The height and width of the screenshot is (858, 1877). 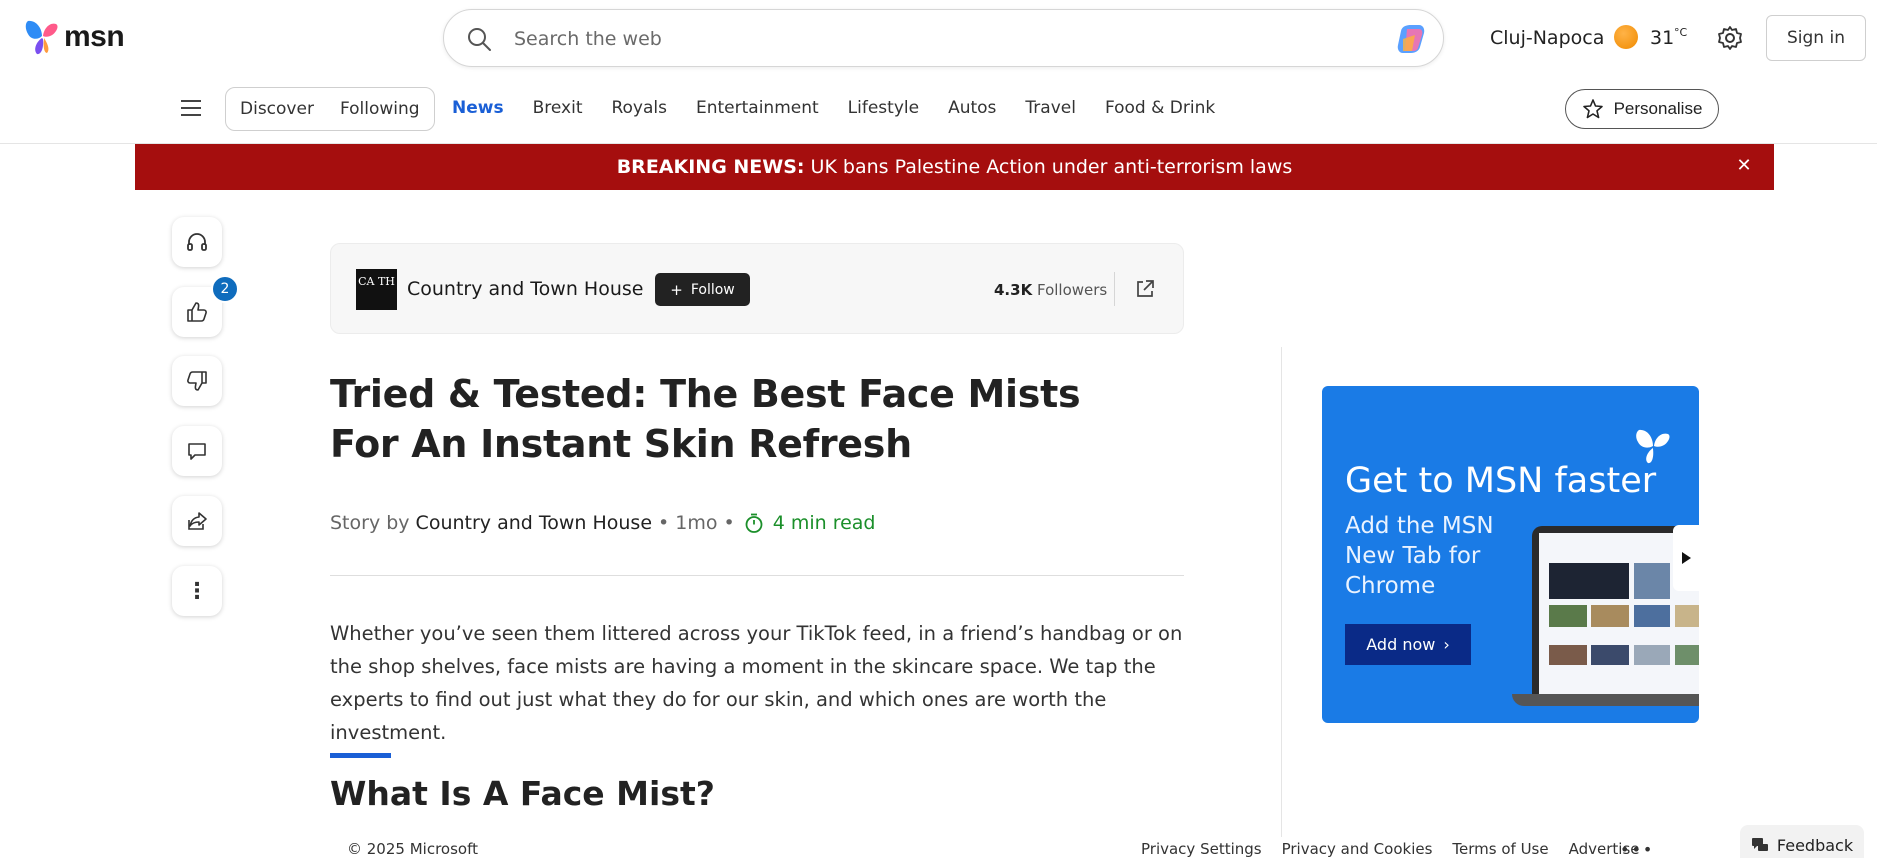 I want to click on headphones-icon, so click(x=197, y=242).